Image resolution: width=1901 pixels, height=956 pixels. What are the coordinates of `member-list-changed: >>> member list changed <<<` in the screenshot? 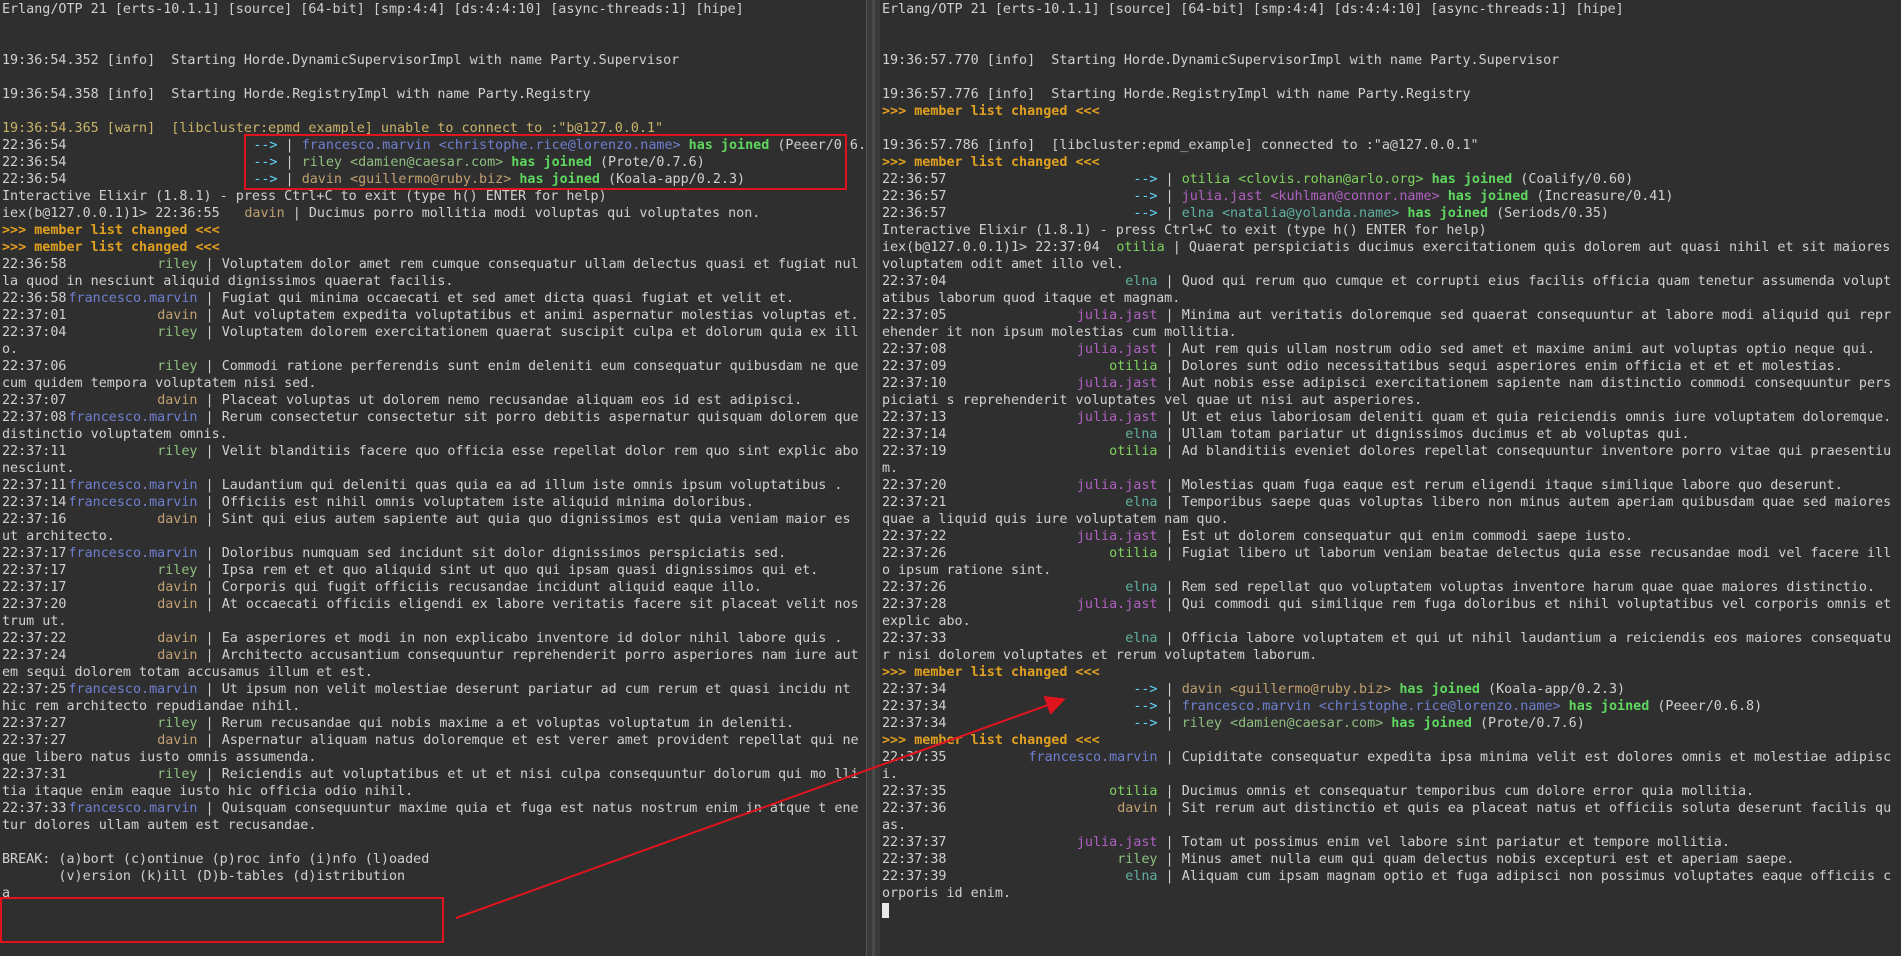 It's located at (991, 162).